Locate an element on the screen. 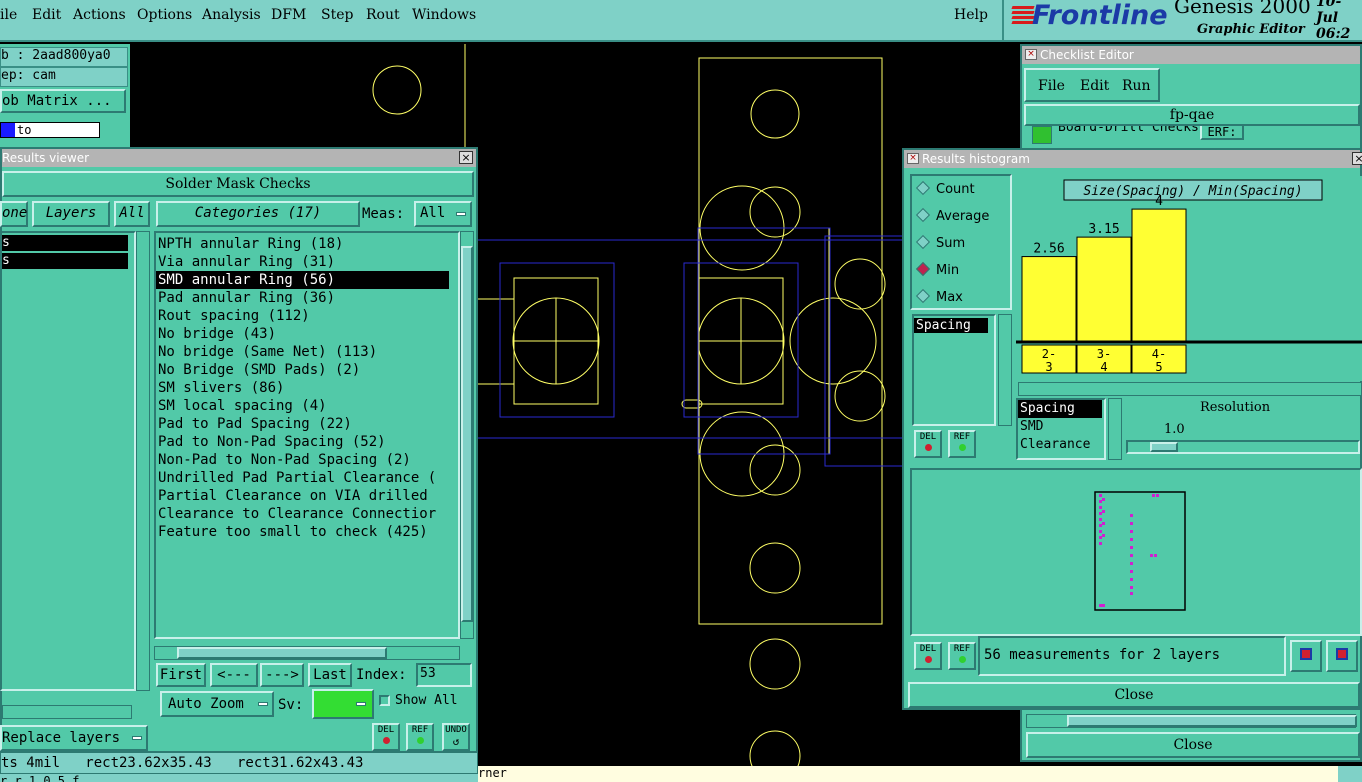  category-item: Pad annular Ring (36) is located at coordinates (307, 298).